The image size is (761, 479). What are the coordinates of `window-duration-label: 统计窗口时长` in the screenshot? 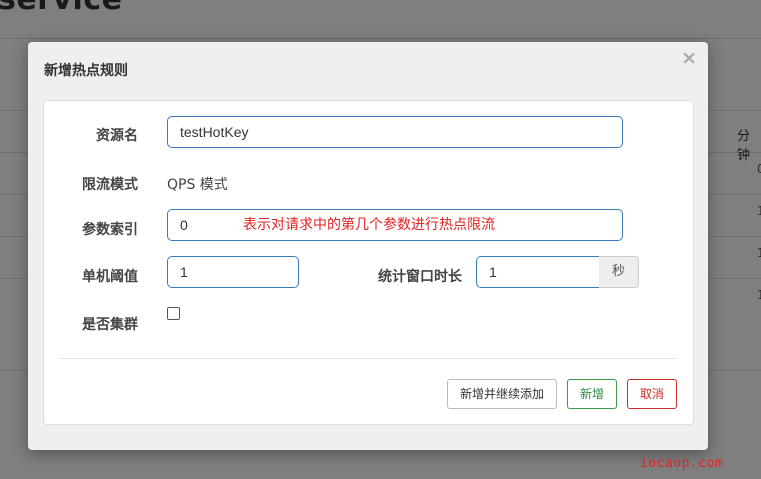 It's located at (420, 277).